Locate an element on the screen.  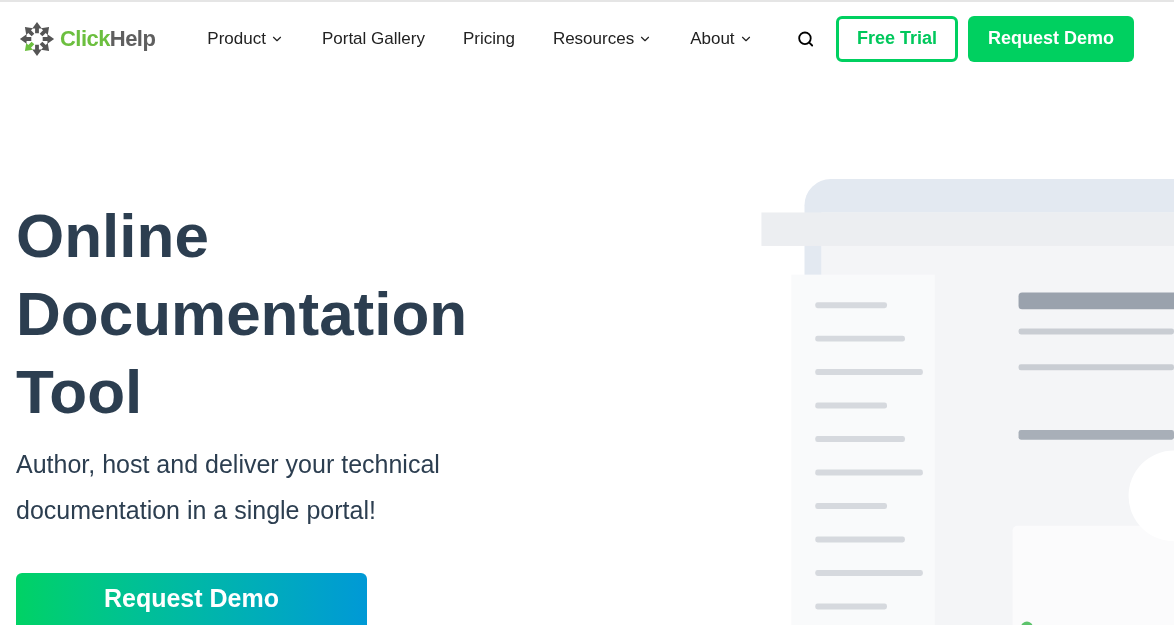
search-icon is located at coordinates (805, 38).